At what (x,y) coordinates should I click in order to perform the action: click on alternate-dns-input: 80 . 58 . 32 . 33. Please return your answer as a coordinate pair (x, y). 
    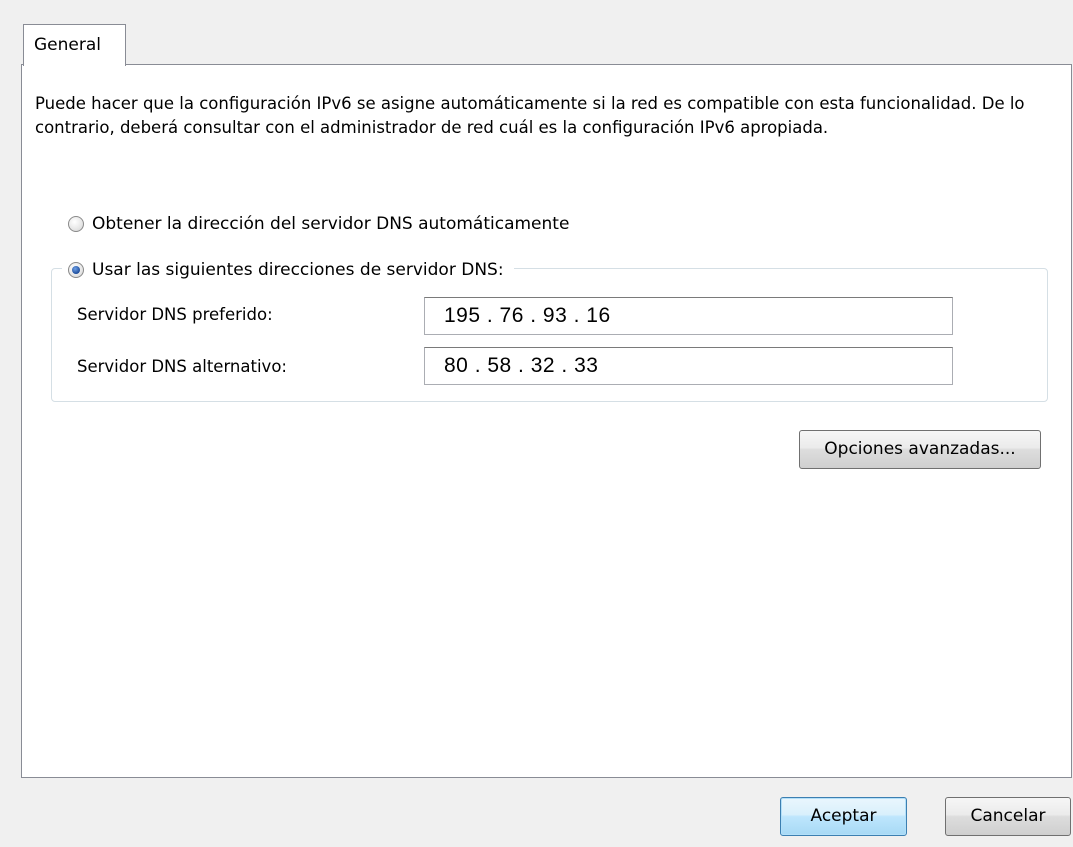
    Looking at the image, I should click on (688, 366).